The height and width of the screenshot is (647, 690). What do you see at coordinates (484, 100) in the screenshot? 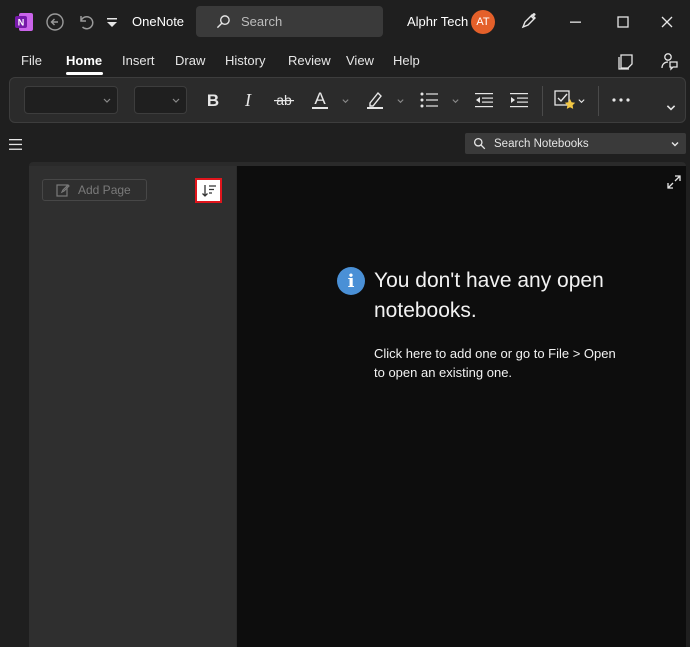
I see `decrease-indent-icon` at bounding box center [484, 100].